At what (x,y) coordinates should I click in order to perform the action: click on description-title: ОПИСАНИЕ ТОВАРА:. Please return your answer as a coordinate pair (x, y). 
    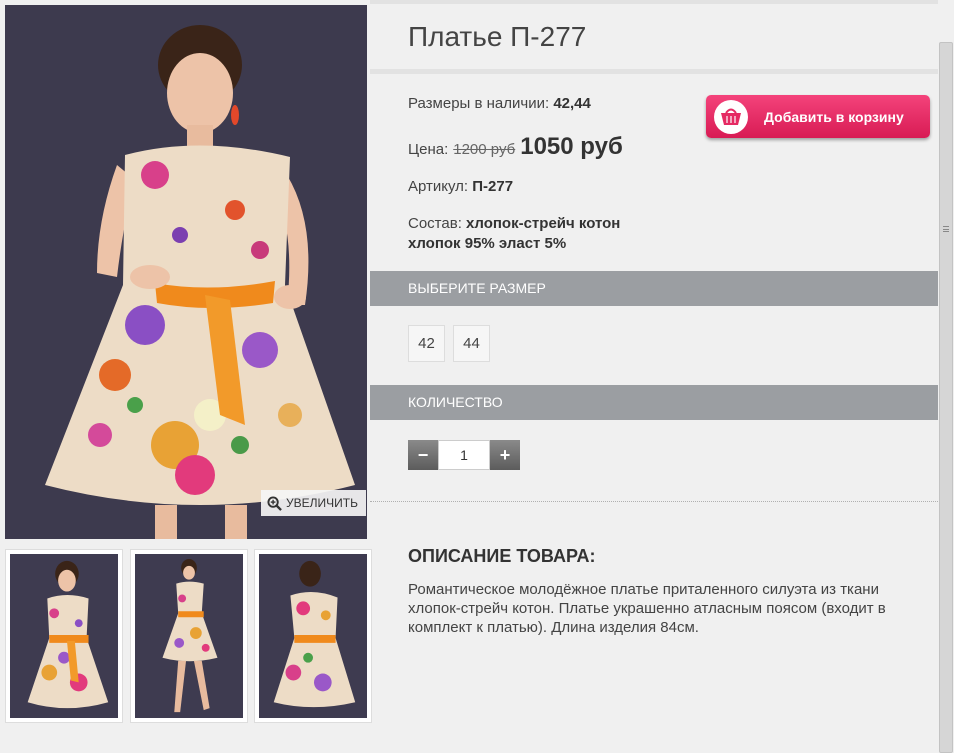
    Looking at the image, I should click on (502, 556).